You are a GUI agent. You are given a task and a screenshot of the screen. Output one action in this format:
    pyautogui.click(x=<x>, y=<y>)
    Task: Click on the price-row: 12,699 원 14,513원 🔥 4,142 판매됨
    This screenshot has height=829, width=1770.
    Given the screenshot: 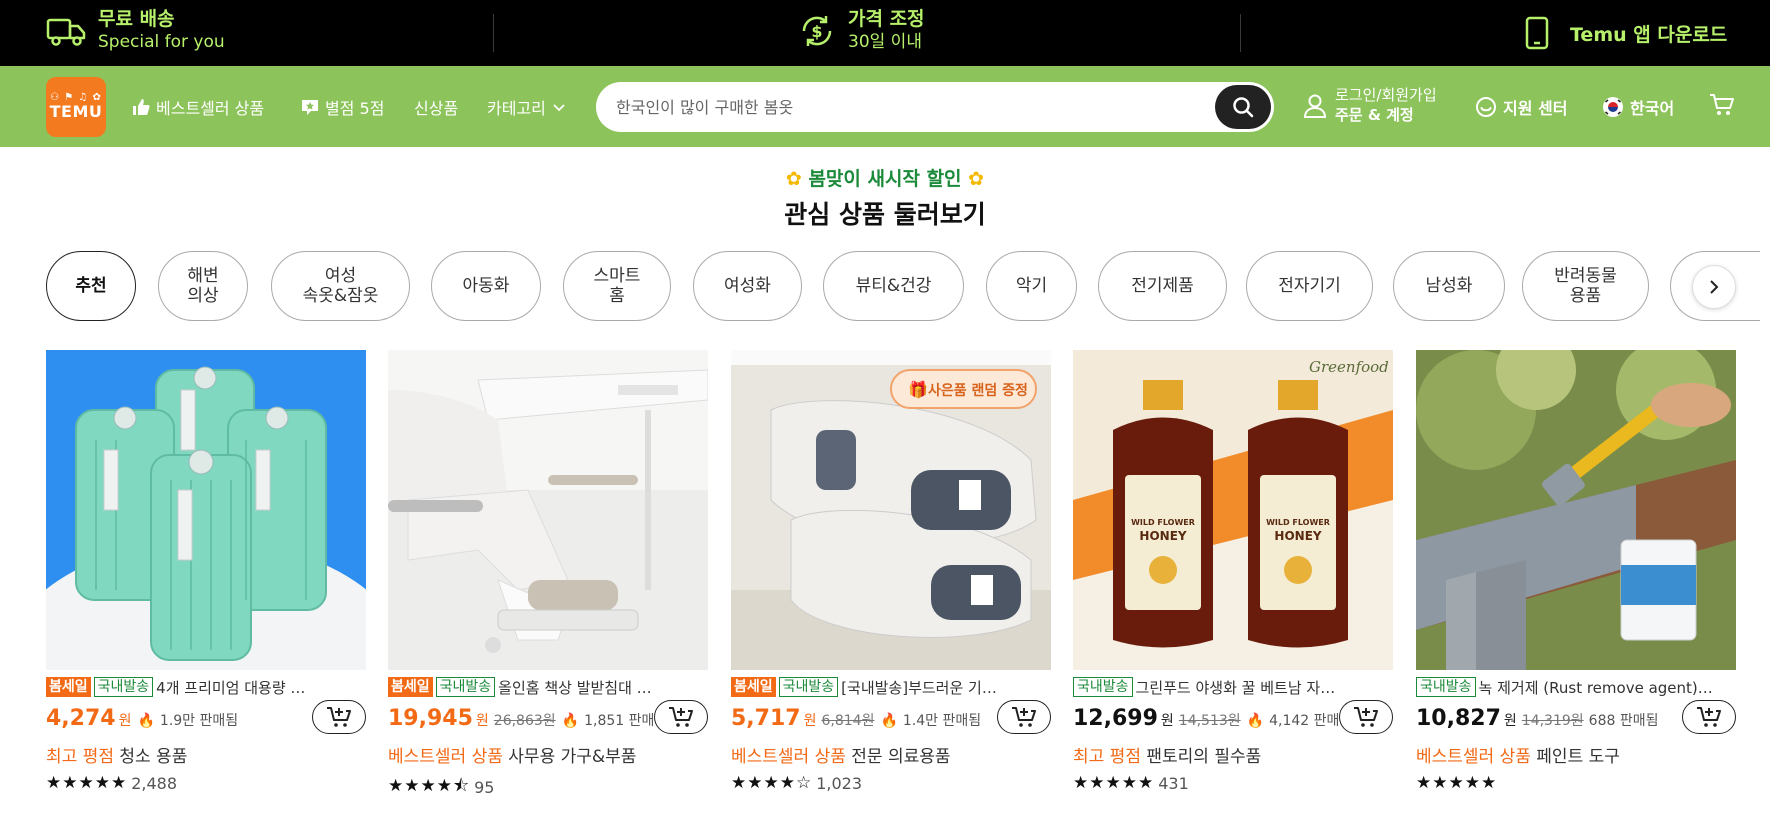 What is the action you would take?
    pyautogui.click(x=1233, y=718)
    